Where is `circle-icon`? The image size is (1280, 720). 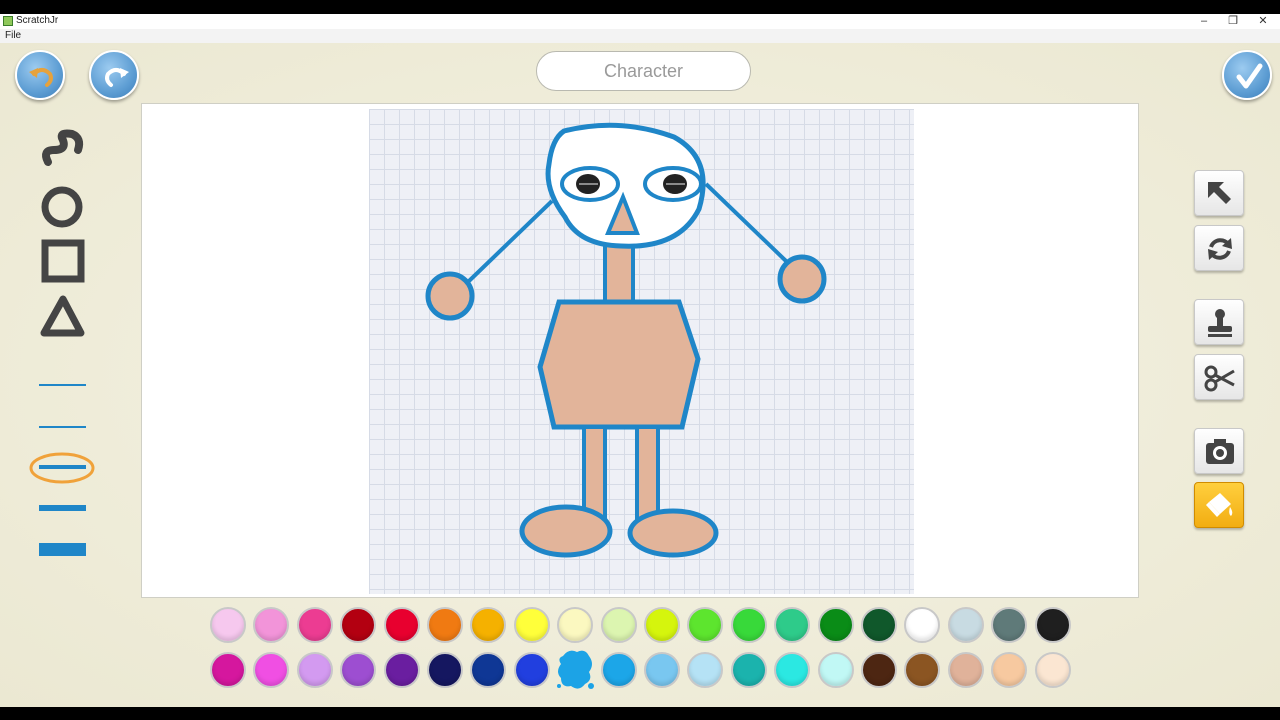 circle-icon is located at coordinates (62, 207).